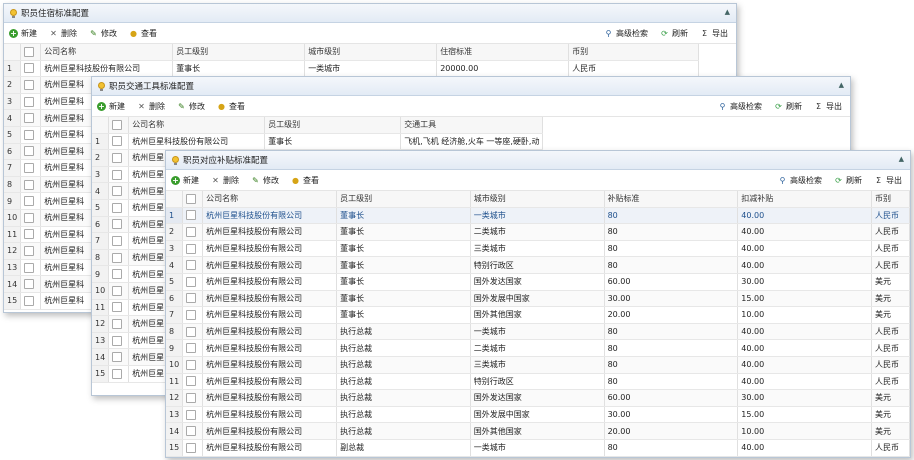  Describe the element at coordinates (804, 199) in the screenshot. I see `column-header: 扣减补贴` at that location.